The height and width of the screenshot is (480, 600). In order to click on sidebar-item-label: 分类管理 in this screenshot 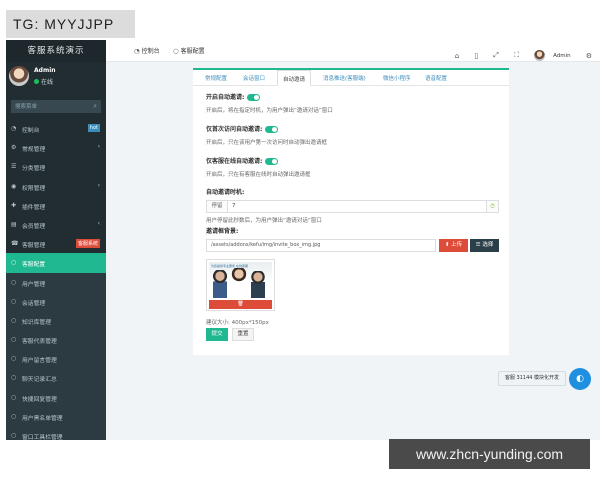, I will do `click(34, 169)`.